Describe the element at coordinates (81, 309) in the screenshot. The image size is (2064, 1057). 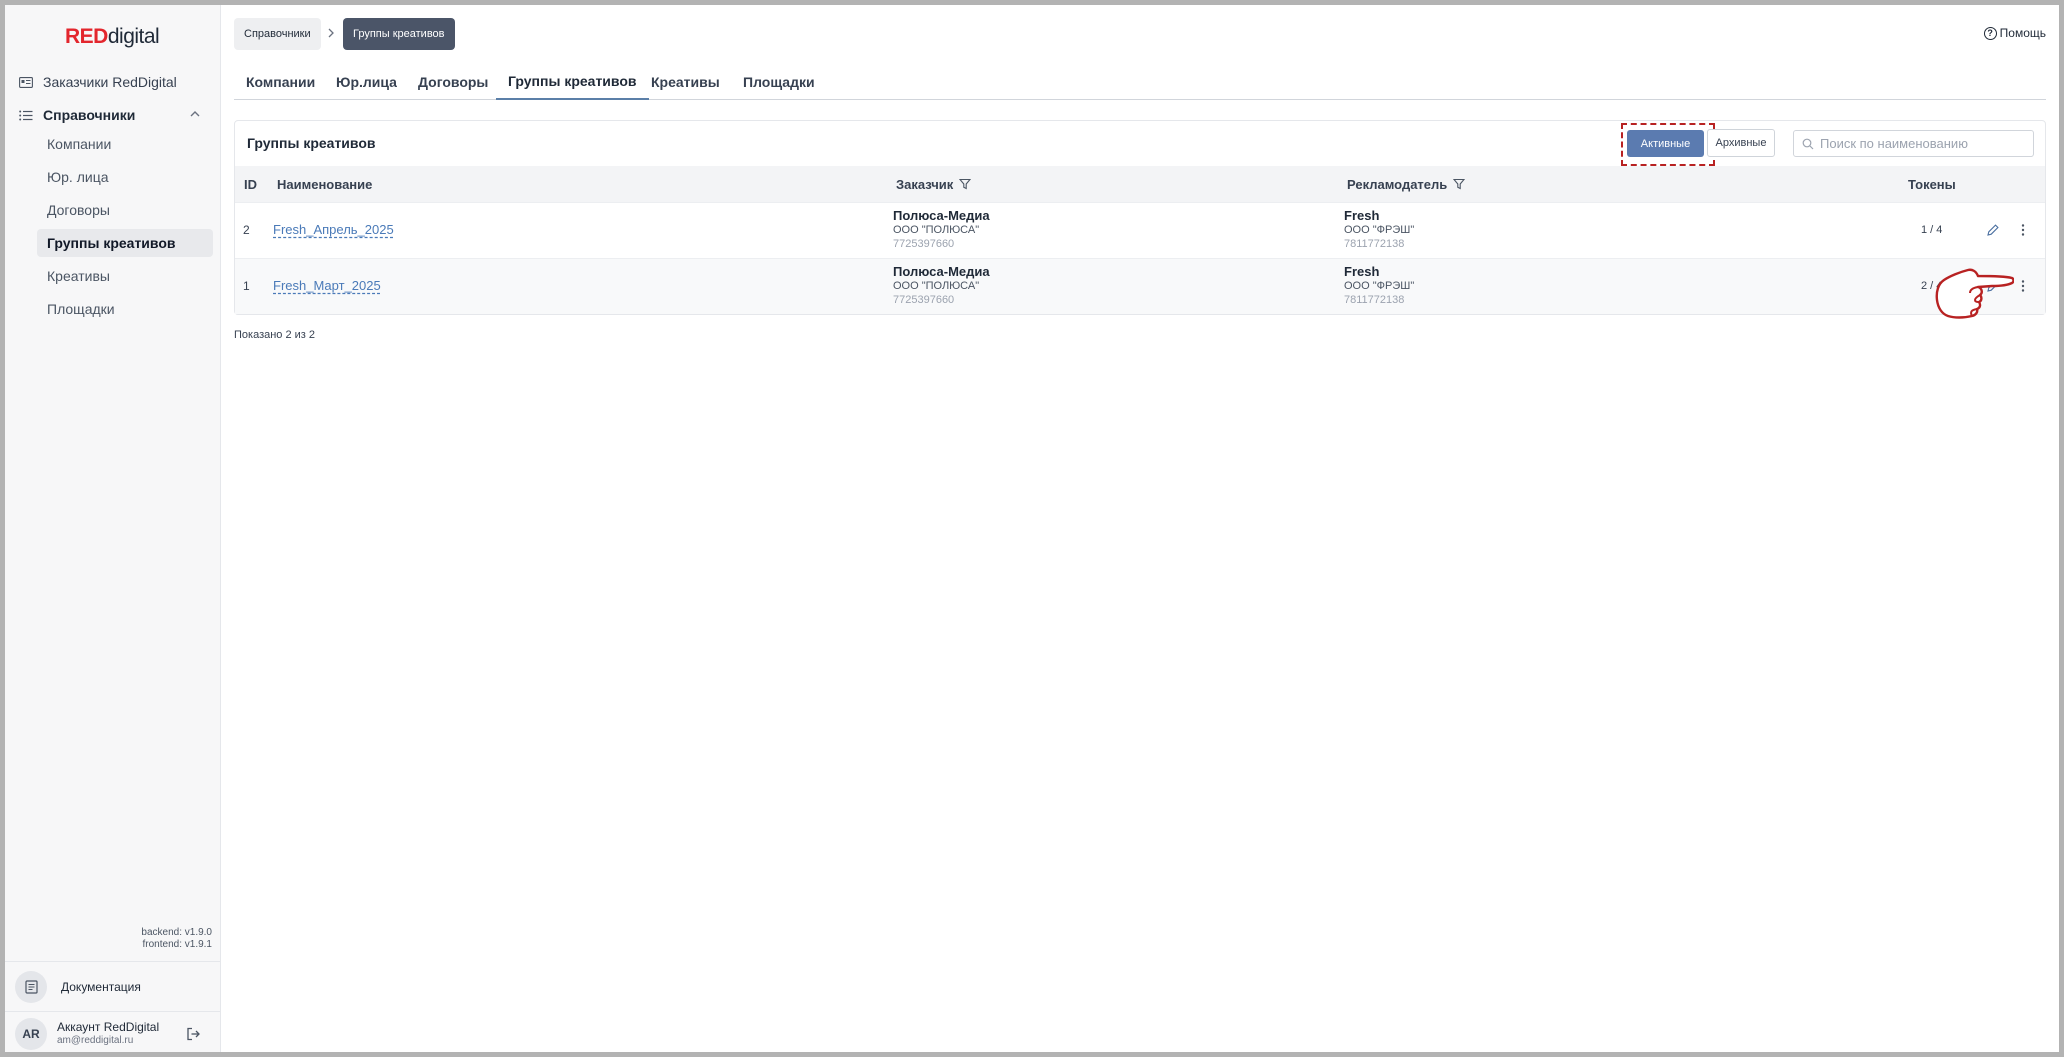
I see `sidebar-item-label: Площадки` at that location.